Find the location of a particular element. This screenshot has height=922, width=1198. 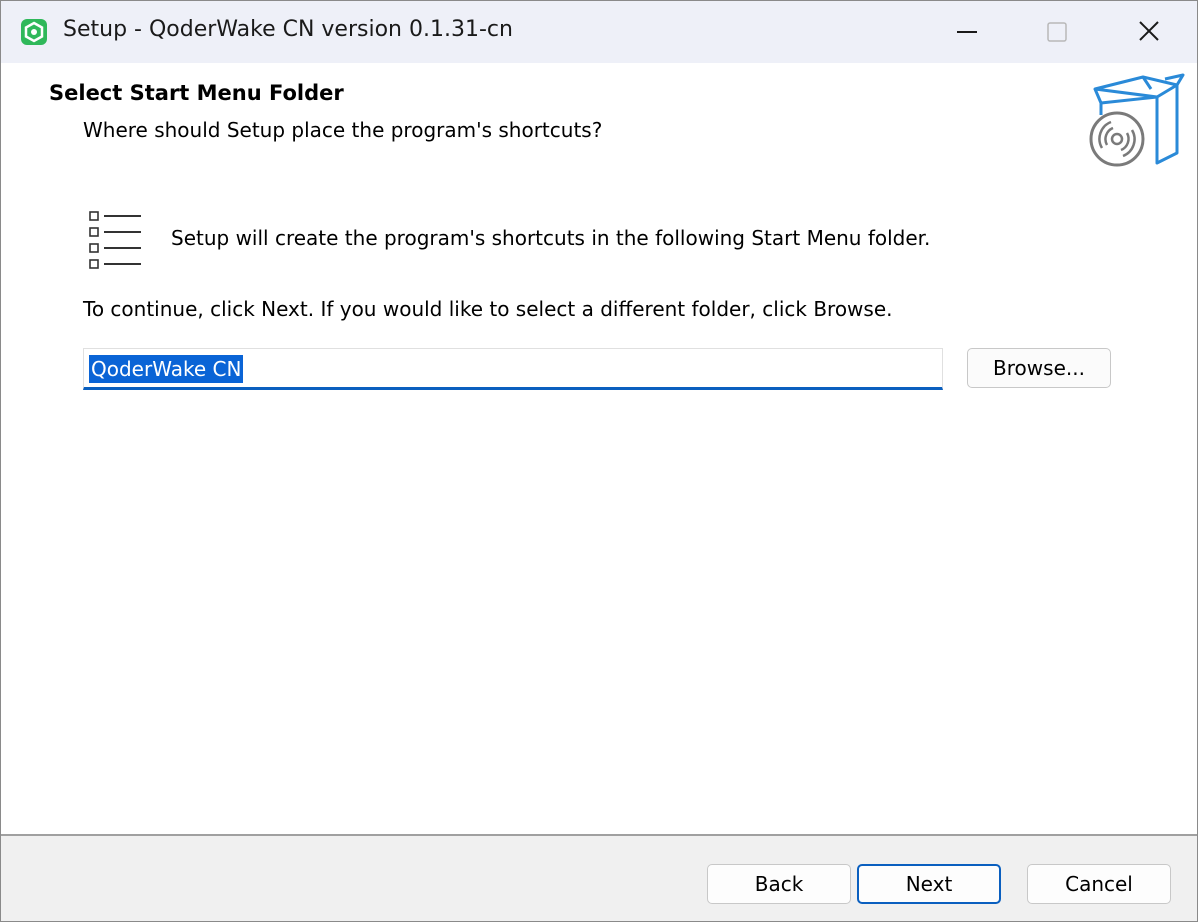

back-button: Back is located at coordinates (779, 884).